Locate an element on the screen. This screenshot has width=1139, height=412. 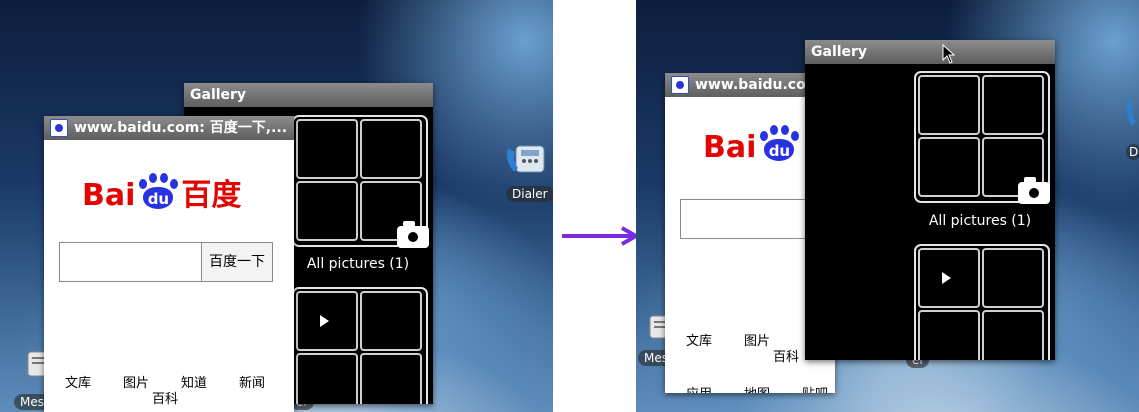
nav-link-xinwen: 新闻 is located at coordinates (252, 381).